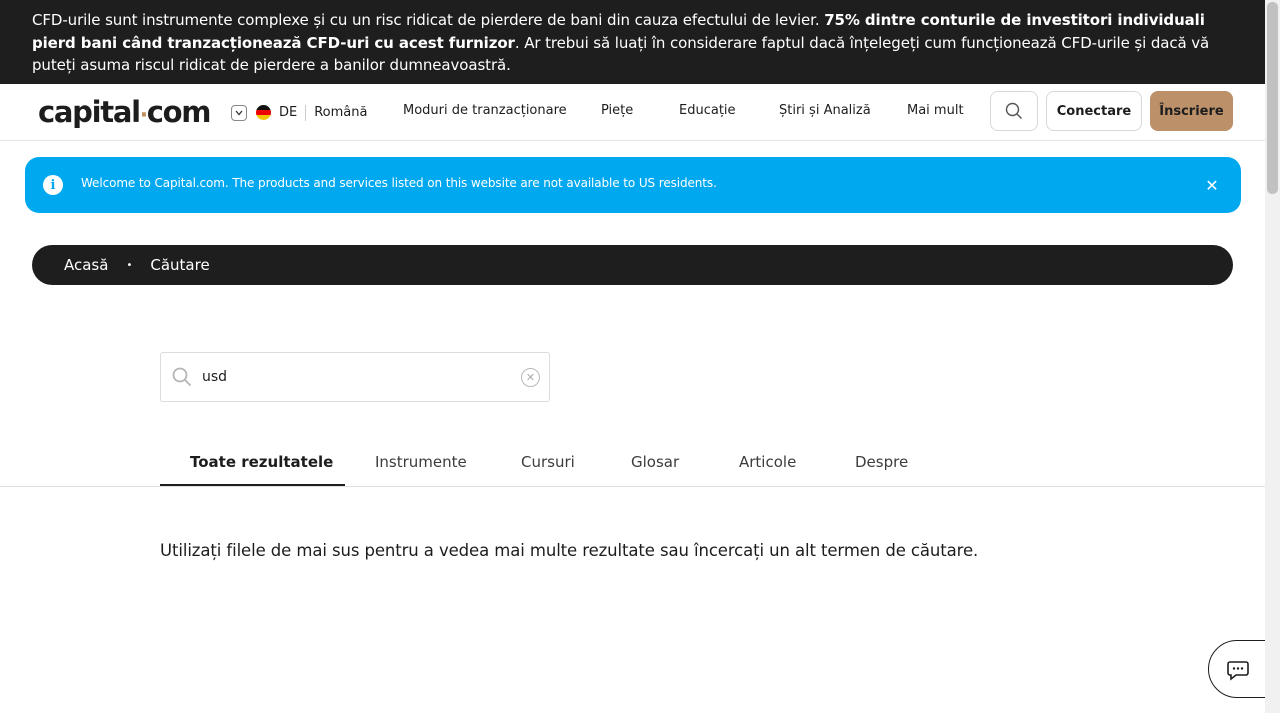 The height and width of the screenshot is (713, 1280). Describe the element at coordinates (548, 462) in the screenshot. I see `tab-courses: Cursuri` at that location.